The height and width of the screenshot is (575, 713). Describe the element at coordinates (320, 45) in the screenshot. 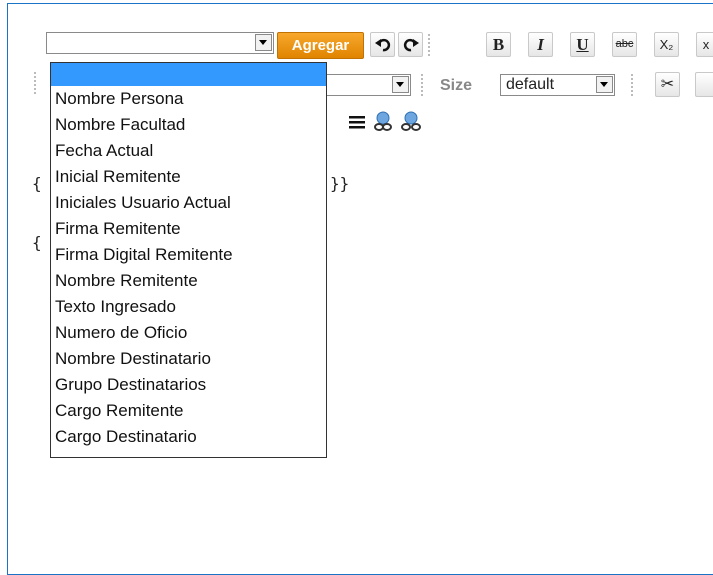

I see `agregar-button: Agregar` at that location.